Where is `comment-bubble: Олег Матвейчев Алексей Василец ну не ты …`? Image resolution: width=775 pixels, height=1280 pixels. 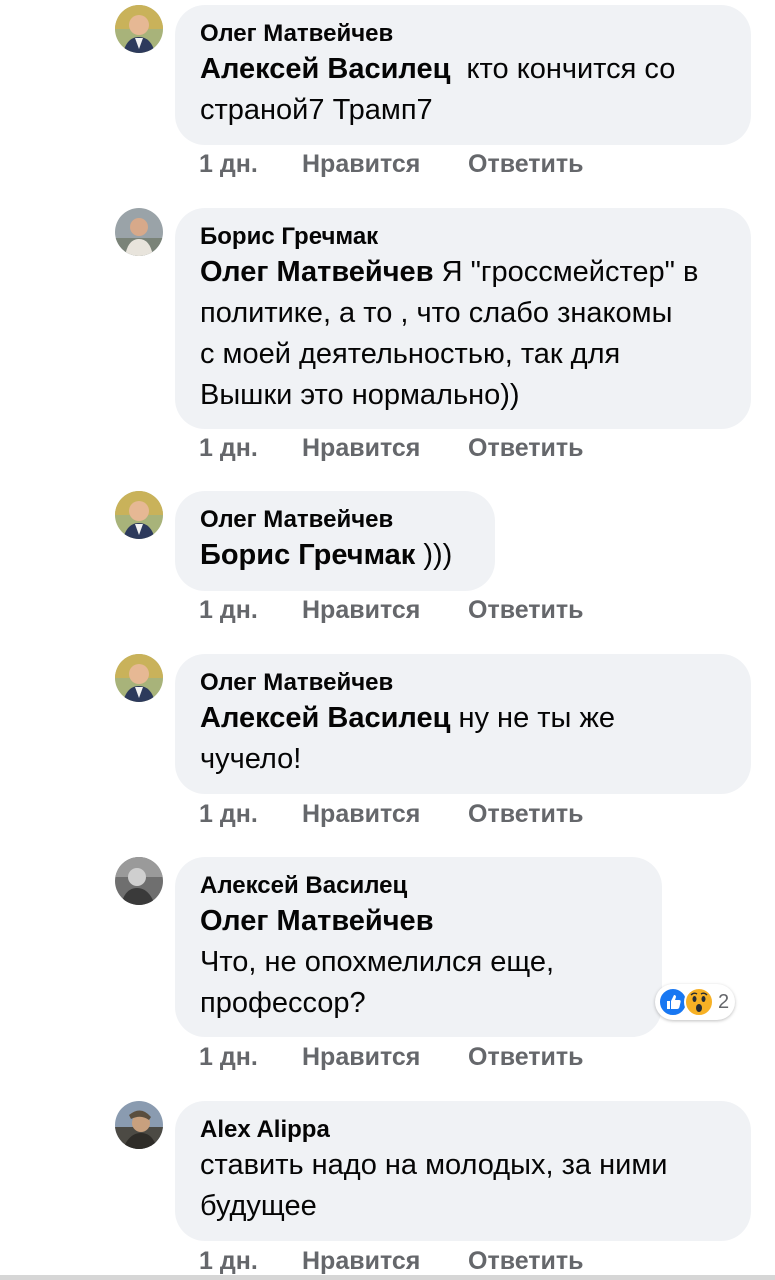 comment-bubble: Олег Матвейчев Алексей Василец ну не ты … is located at coordinates (463, 724).